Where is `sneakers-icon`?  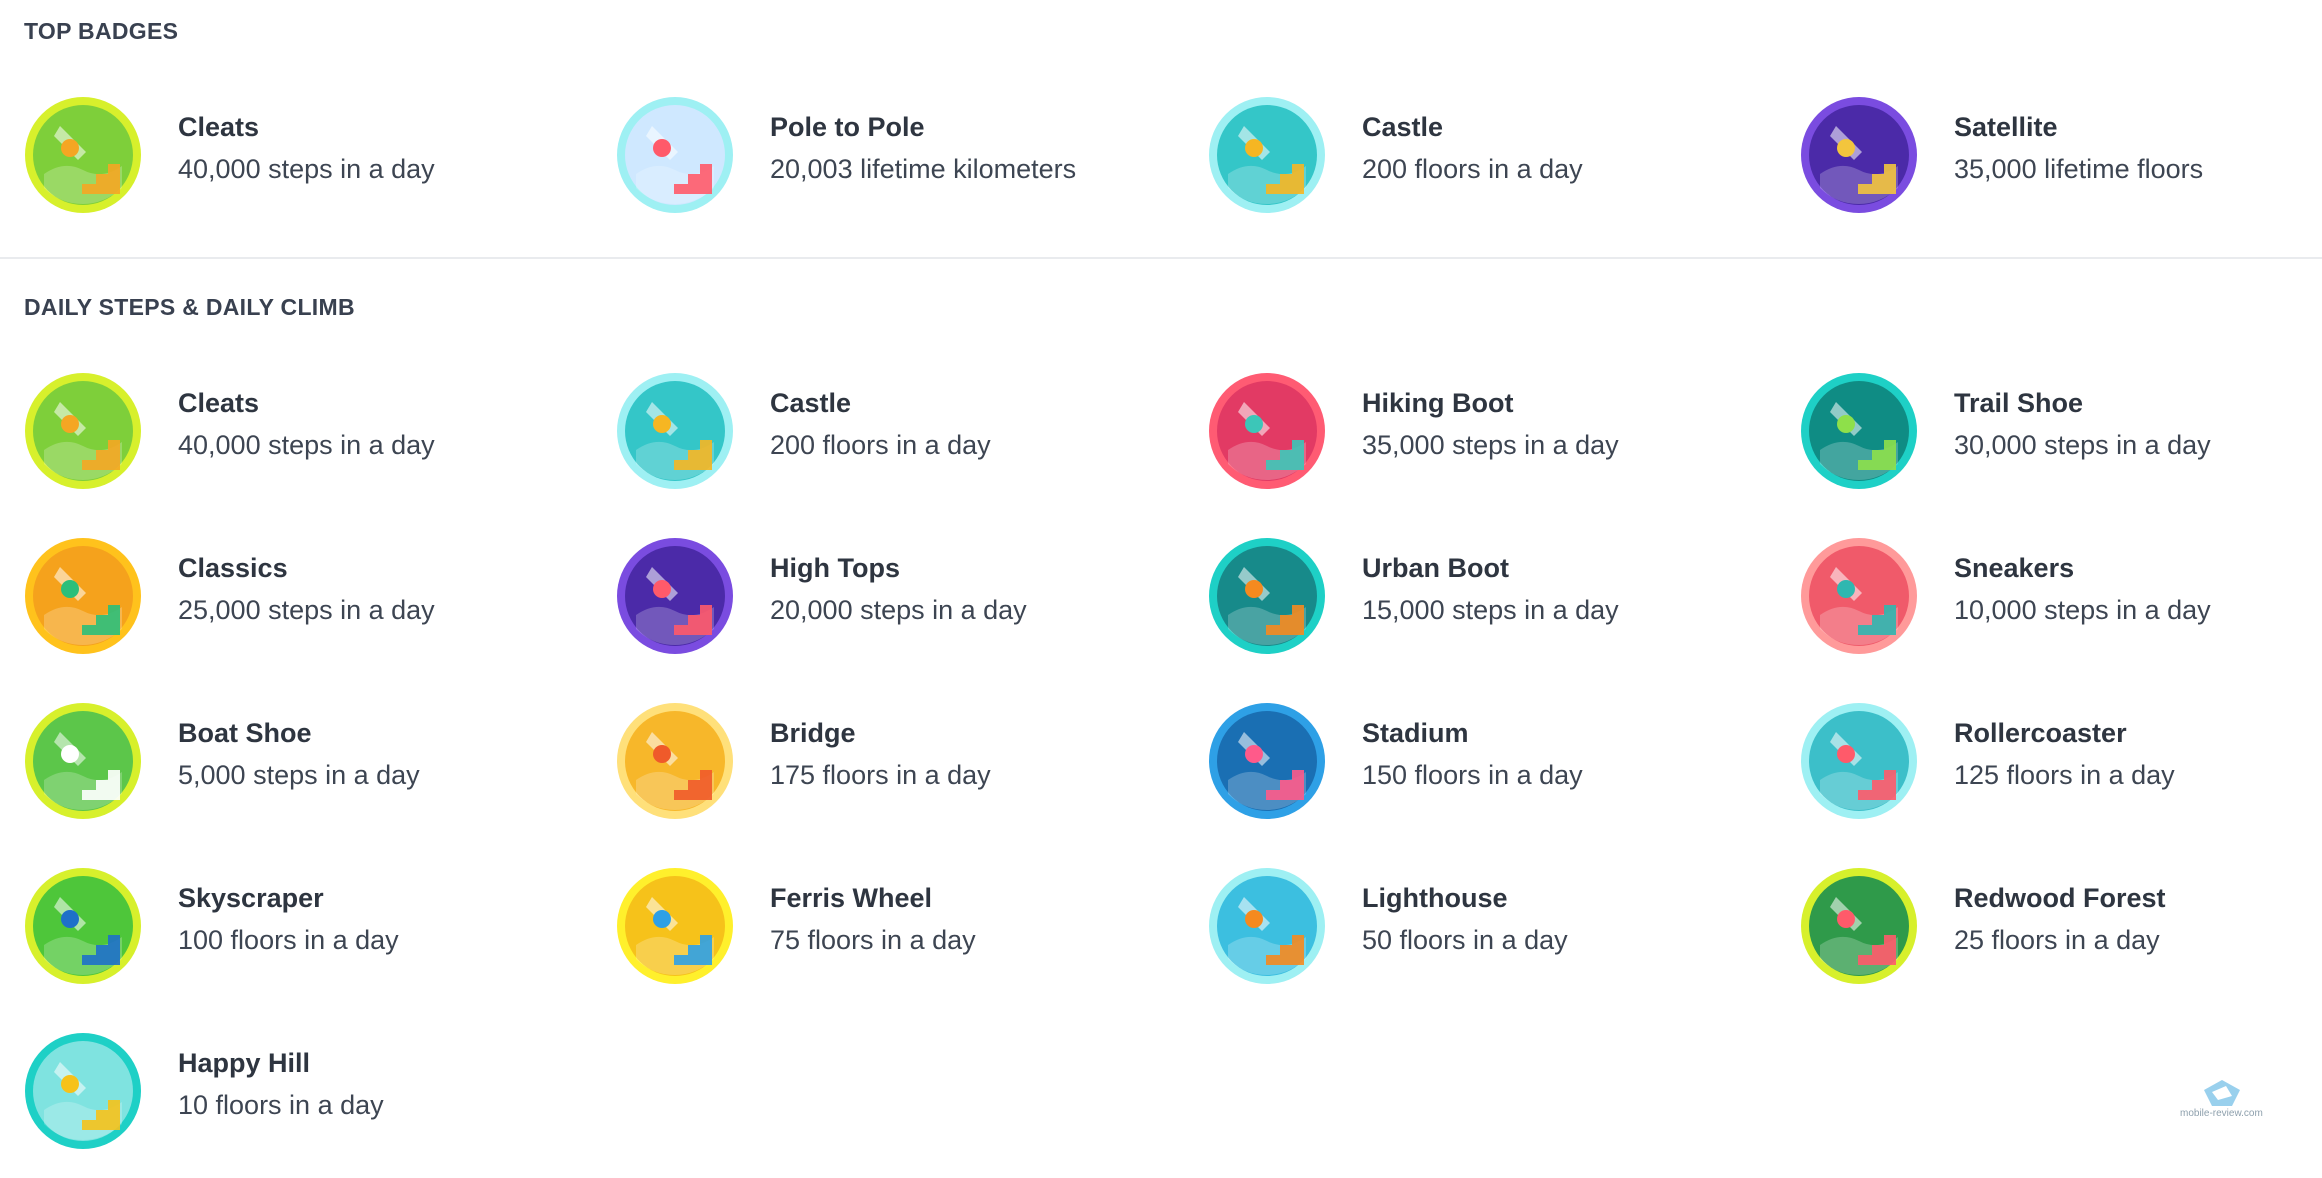 sneakers-icon is located at coordinates (1859, 596).